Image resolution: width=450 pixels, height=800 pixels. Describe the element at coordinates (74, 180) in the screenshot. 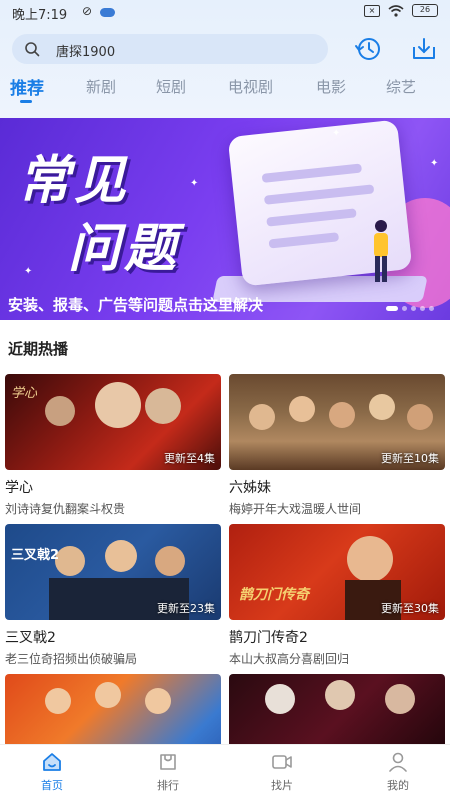

I see `banner-title-line1: 常见` at that location.